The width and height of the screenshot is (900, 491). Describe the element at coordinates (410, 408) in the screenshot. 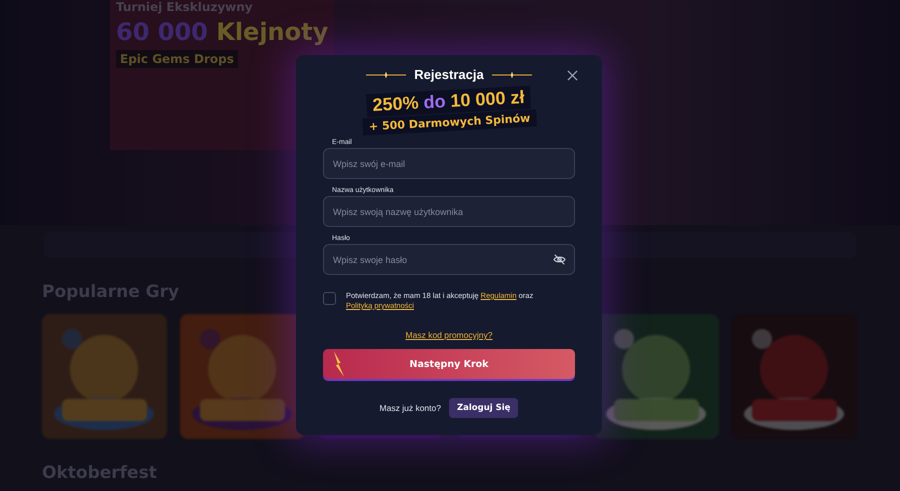

I see `login-prompt: Masz już konto?` at that location.